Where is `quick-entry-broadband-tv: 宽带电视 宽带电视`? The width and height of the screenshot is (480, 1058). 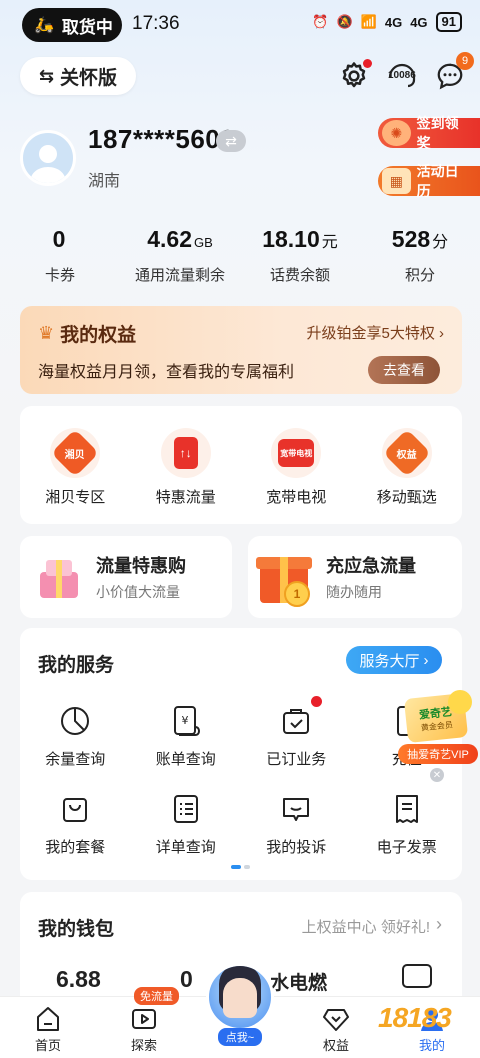 quick-entry-broadband-tv: 宽带电视 宽带电视 is located at coordinates (296, 467).